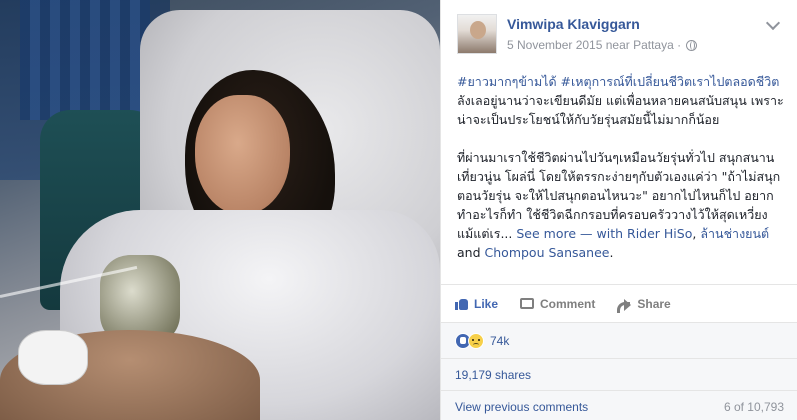 This screenshot has height=420, width=797. What do you see at coordinates (499, 341) in the screenshot?
I see `reaction-count: 74k` at bounding box center [499, 341].